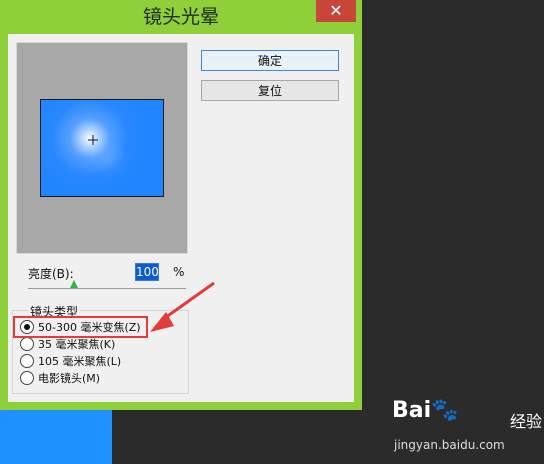 The image size is (544, 464). Describe the element at coordinates (467, 430) in the screenshot. I see `baidu-watermark: Bai🐾 经验 jingyan.baidu.com` at that location.